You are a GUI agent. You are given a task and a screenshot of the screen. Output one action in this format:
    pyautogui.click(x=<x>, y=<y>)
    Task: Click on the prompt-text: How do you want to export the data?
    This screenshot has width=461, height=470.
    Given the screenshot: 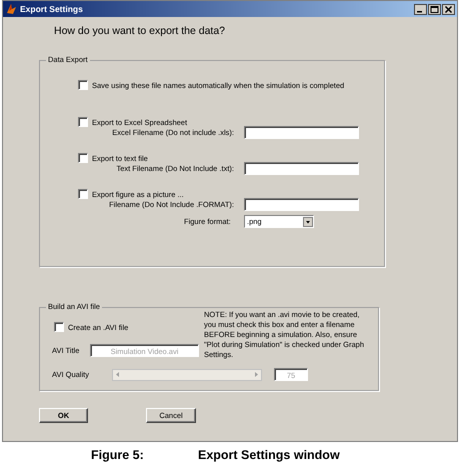 What is the action you would take?
    pyautogui.click(x=140, y=31)
    